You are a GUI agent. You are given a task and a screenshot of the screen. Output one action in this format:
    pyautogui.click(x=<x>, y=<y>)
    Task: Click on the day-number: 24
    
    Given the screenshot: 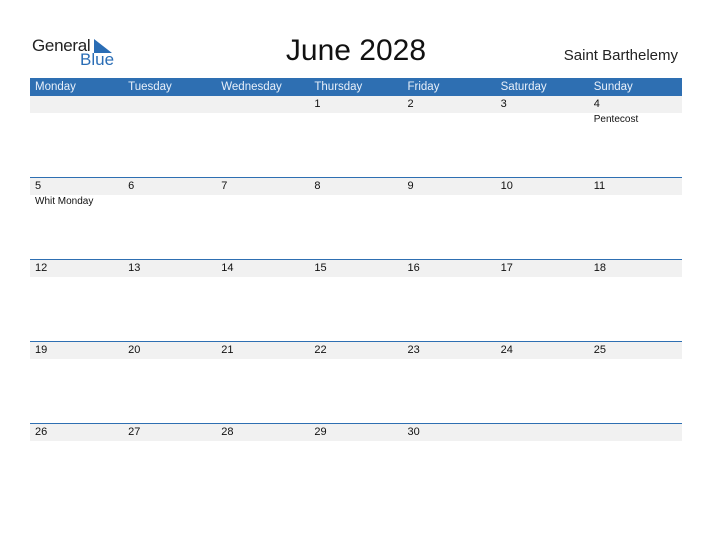 What is the action you would take?
    pyautogui.click(x=506, y=350)
    